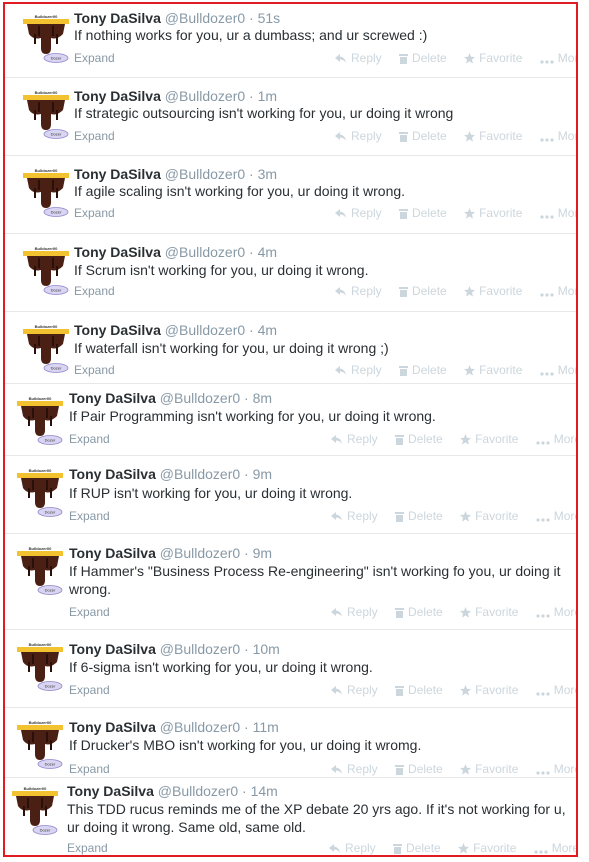  Describe the element at coordinates (262, 398) in the screenshot. I see `timestamp: 8m` at that location.